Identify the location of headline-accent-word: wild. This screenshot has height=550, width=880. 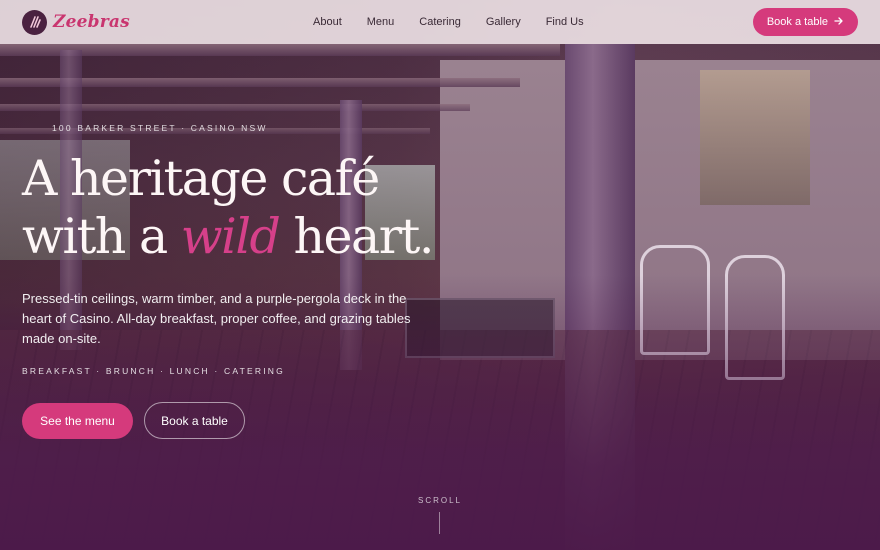
(230, 236).